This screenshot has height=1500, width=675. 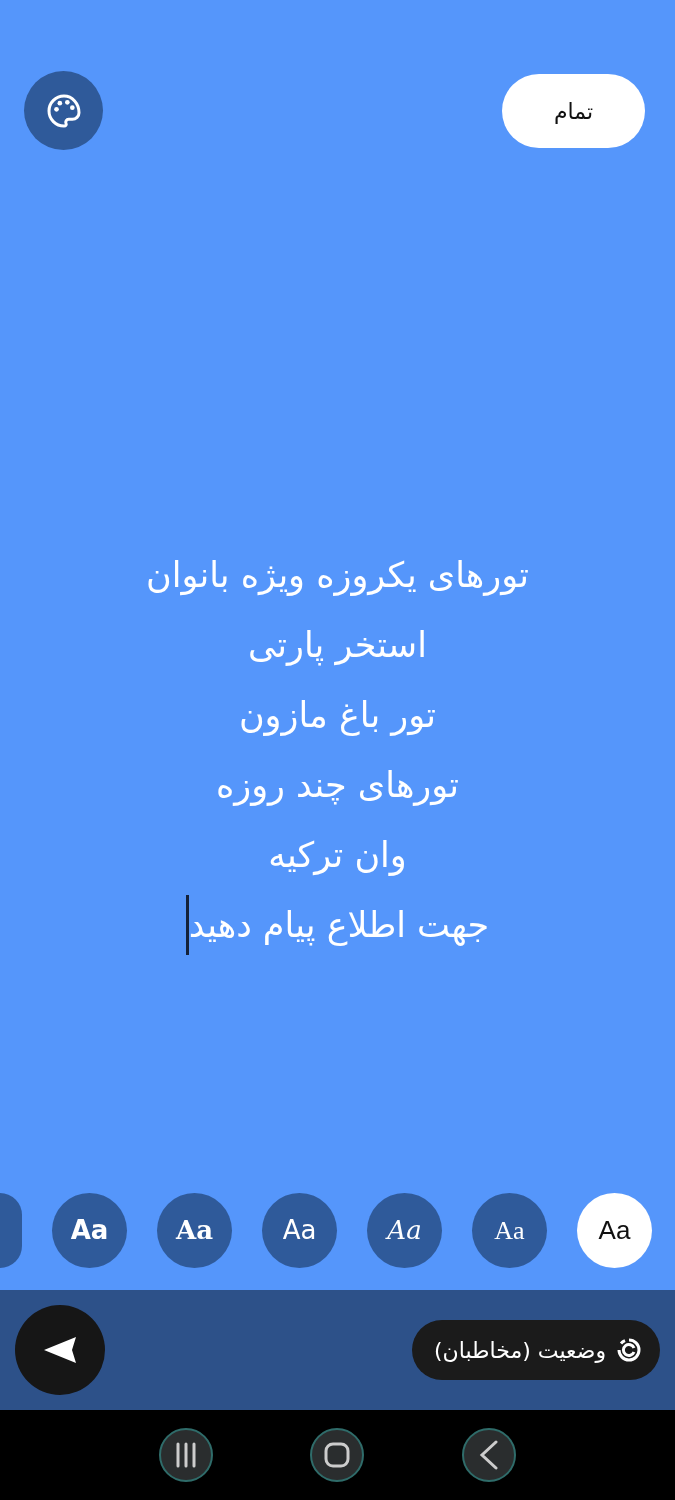 What do you see at coordinates (573, 111) in the screenshot?
I see `done-button: تمام` at bounding box center [573, 111].